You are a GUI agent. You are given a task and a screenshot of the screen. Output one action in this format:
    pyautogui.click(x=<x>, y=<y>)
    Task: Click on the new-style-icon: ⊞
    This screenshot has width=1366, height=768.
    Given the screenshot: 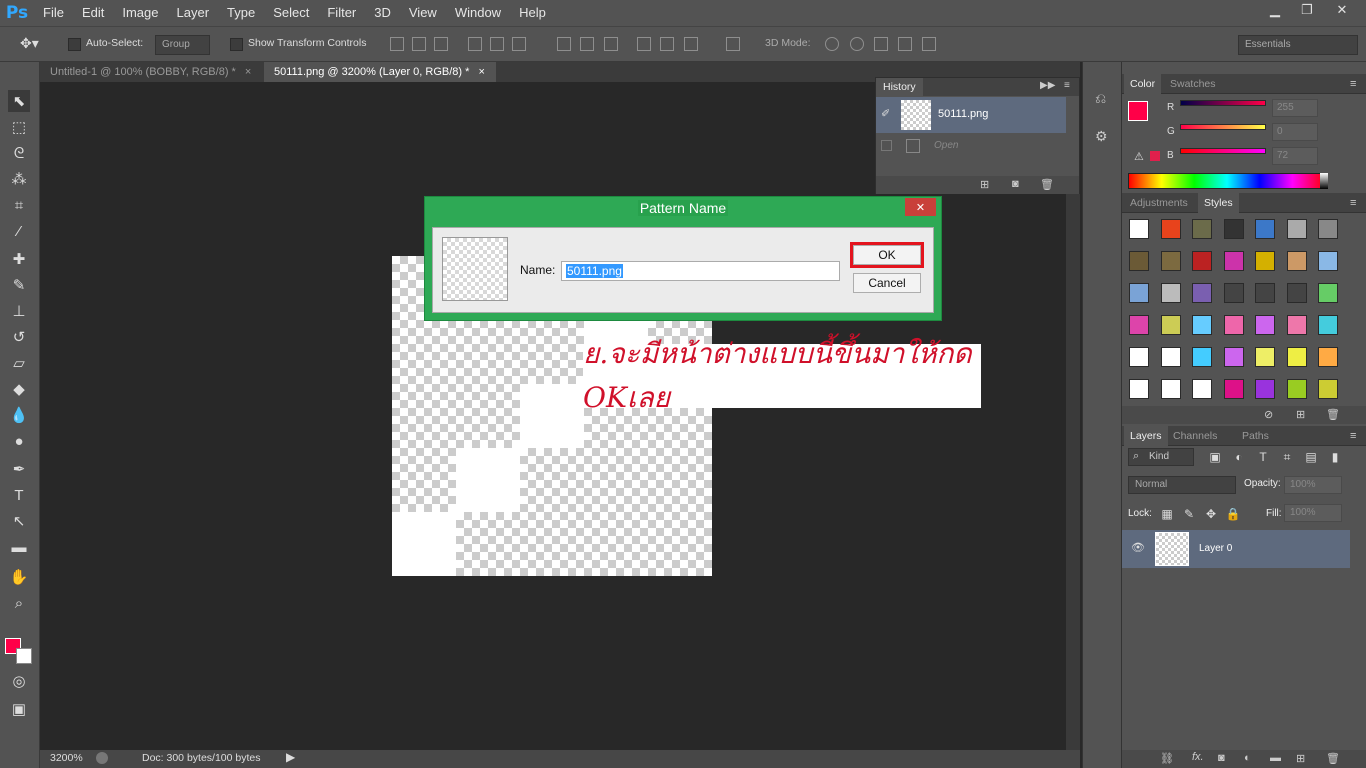 What is the action you would take?
    pyautogui.click(x=1300, y=414)
    